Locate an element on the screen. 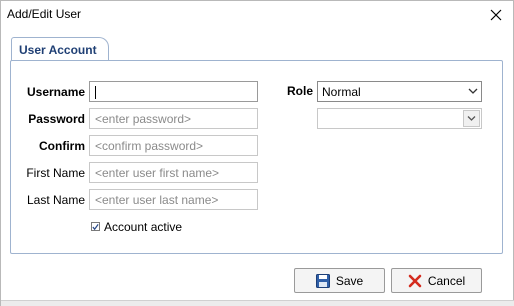  cancel-button-label: Cancel is located at coordinates (446, 280).